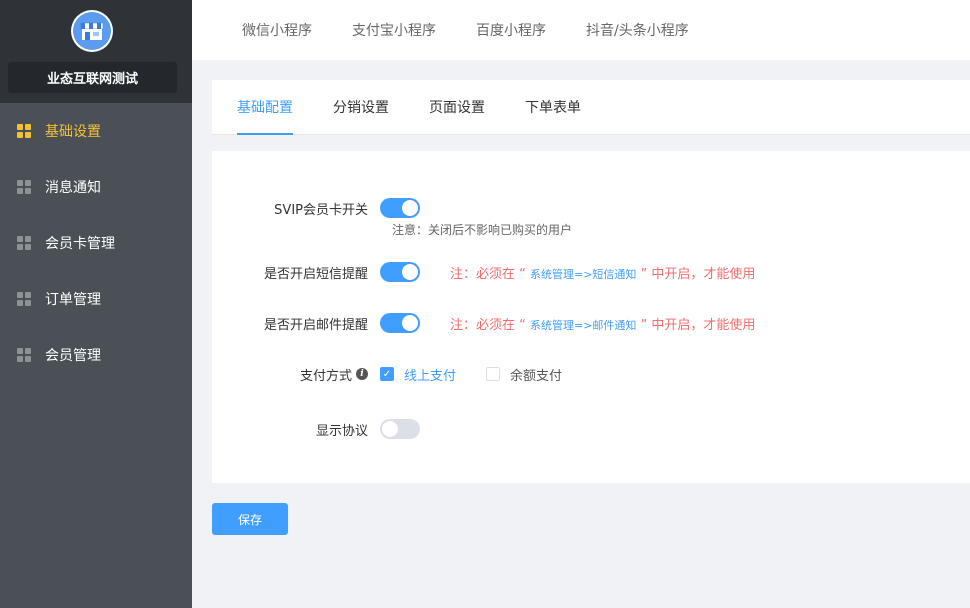 The image size is (970, 608). Describe the element at coordinates (400, 272) in the screenshot. I see `sms-toggle` at that location.